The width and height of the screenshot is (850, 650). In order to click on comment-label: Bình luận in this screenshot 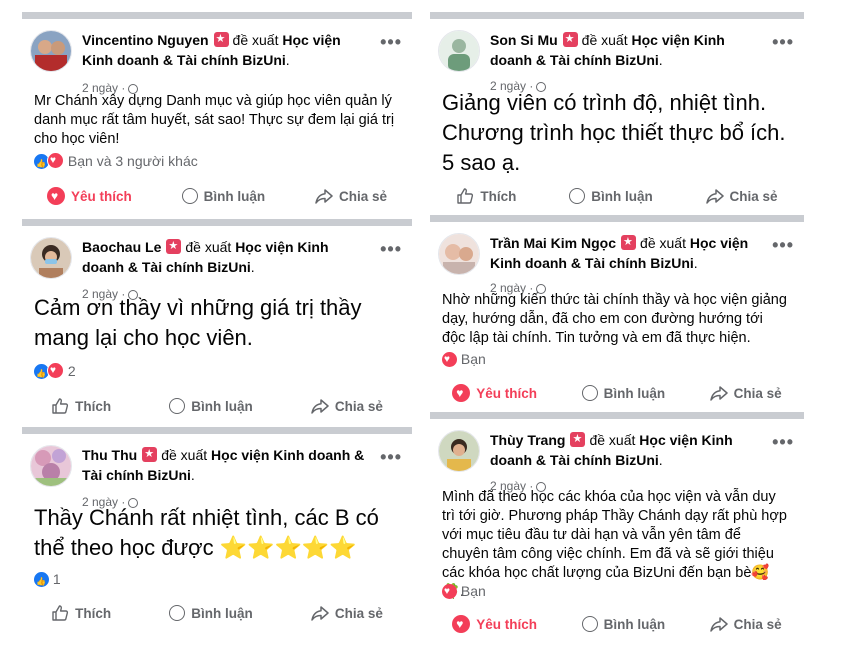, I will do `click(222, 613)`.